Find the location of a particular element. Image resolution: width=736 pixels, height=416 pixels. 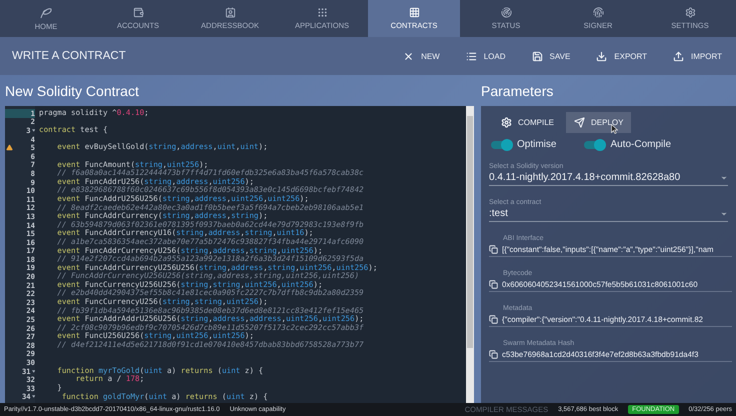

mouse-cursor-icon is located at coordinates (614, 129).